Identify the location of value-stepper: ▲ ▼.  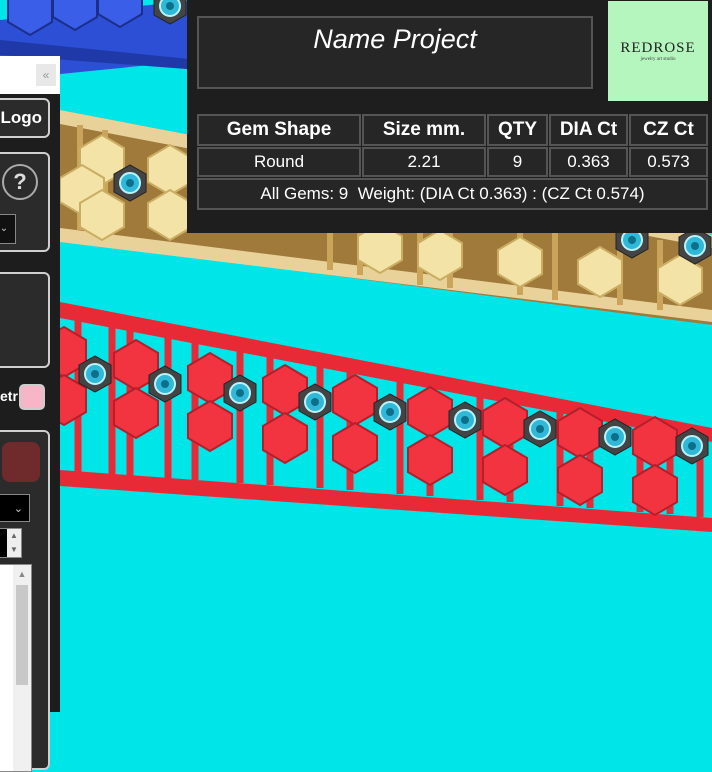
(11, 543).